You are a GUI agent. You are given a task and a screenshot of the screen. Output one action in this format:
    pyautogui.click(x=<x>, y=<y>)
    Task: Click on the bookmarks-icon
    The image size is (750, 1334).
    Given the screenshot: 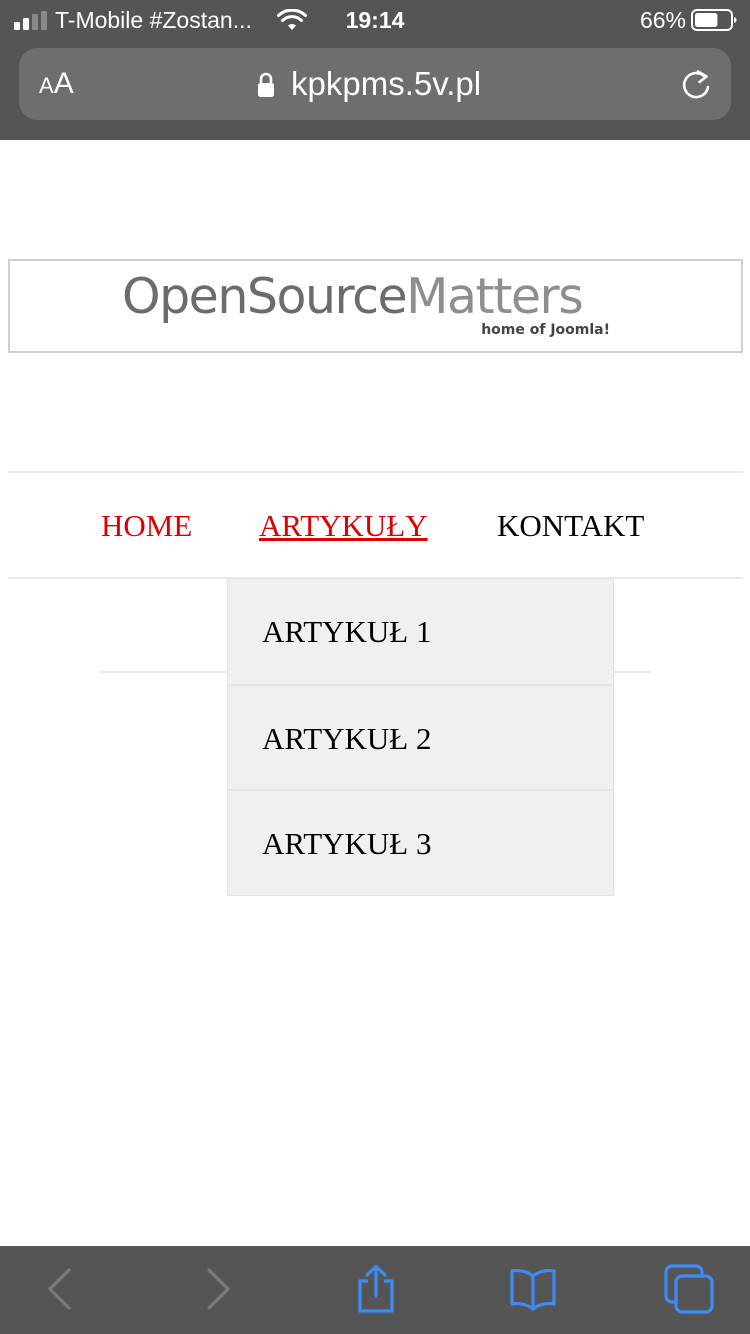 What is the action you would take?
    pyautogui.click(x=533, y=1289)
    